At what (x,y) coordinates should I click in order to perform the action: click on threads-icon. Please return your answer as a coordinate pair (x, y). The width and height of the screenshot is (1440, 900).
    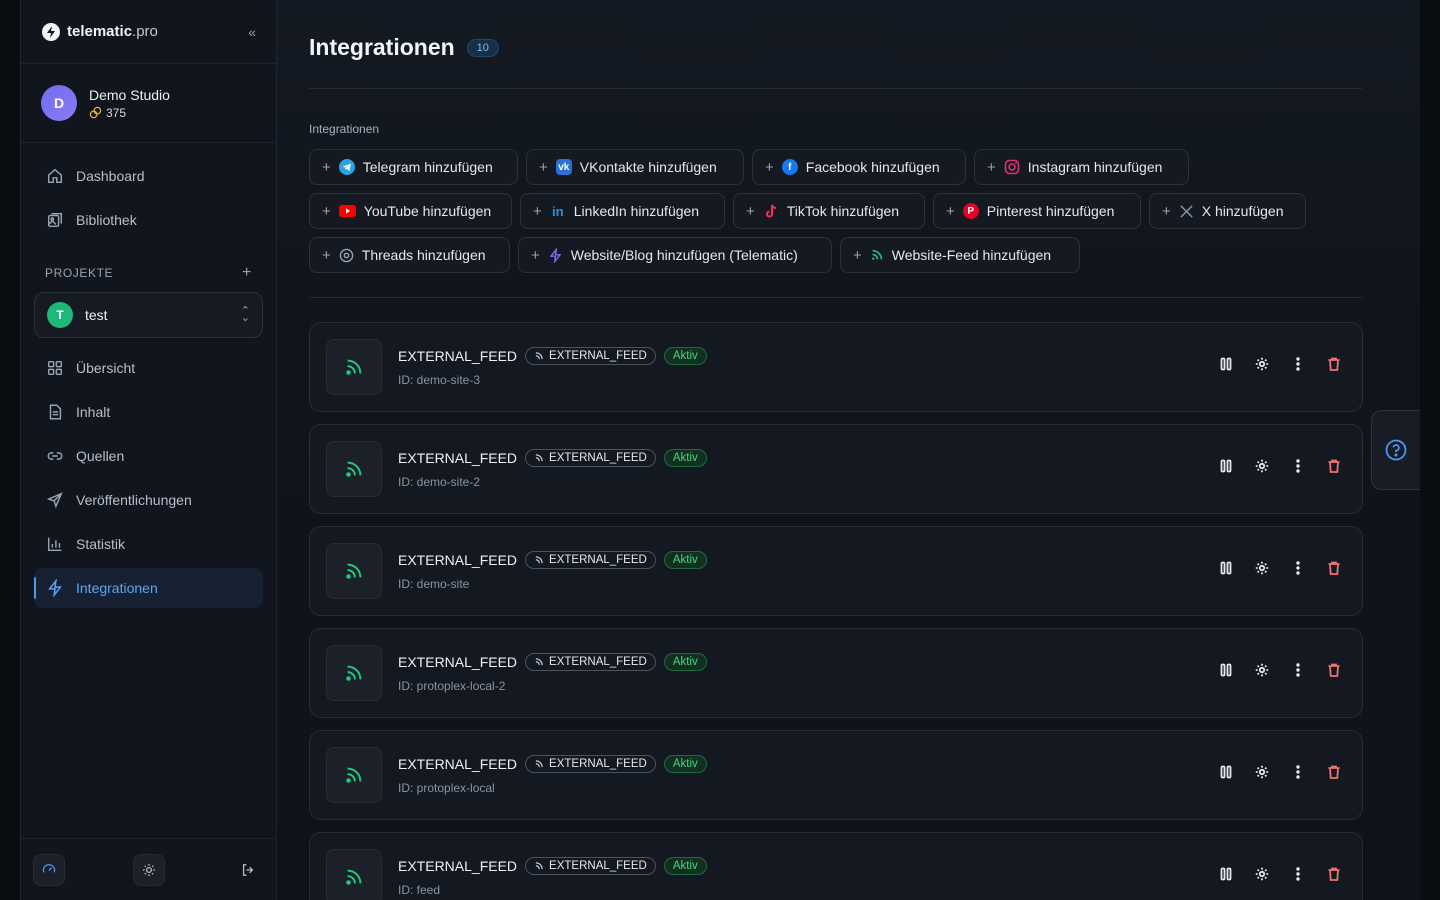
    Looking at the image, I should click on (346, 255).